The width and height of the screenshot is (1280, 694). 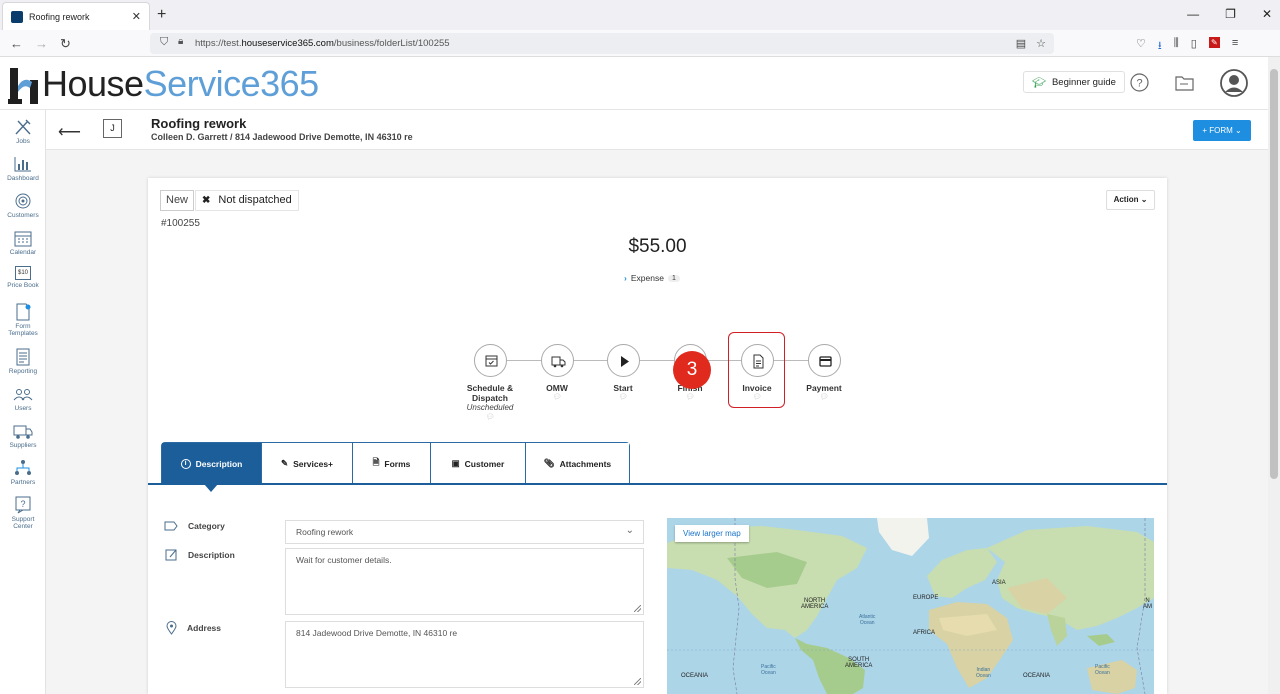 I want to click on report-icon, so click(x=23, y=357).